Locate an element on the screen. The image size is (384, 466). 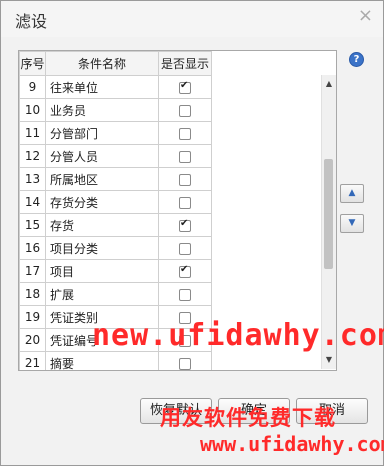
table-row: 18 扩展 is located at coordinates (115, 294).